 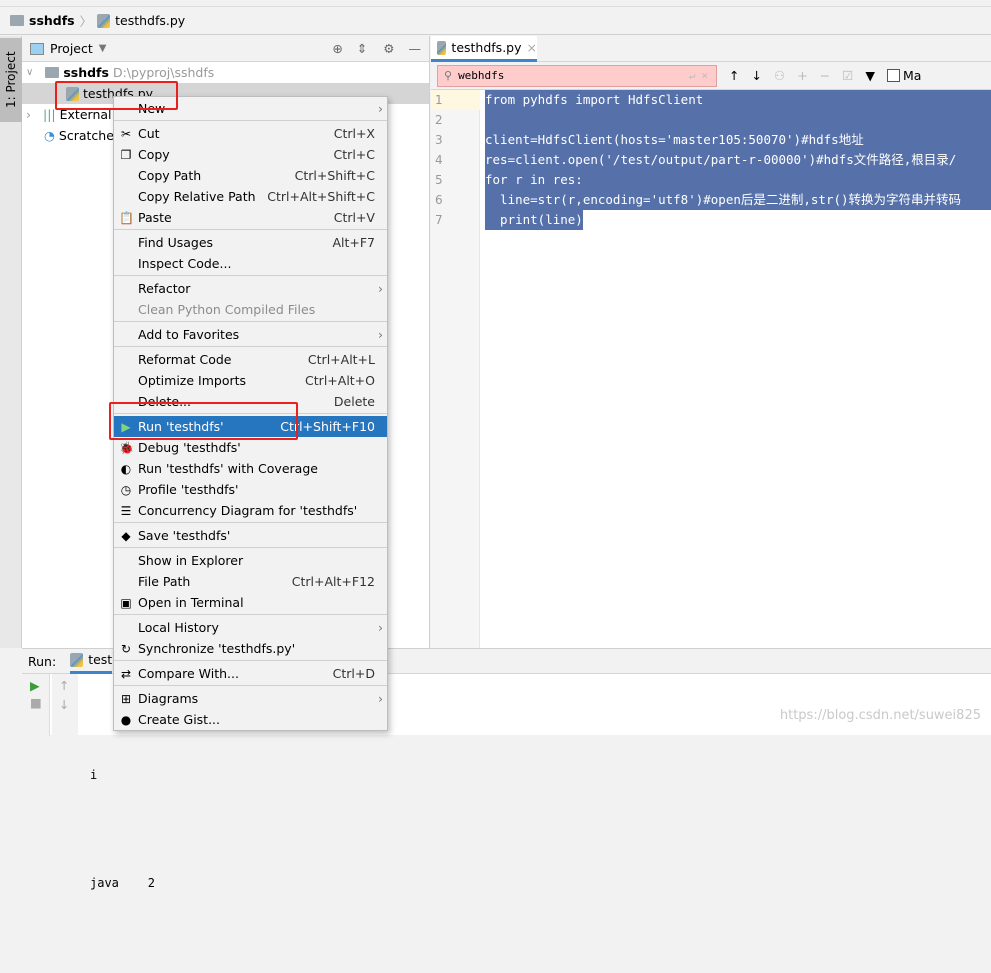 What do you see at coordinates (738, 120) in the screenshot?
I see `code-line` at bounding box center [738, 120].